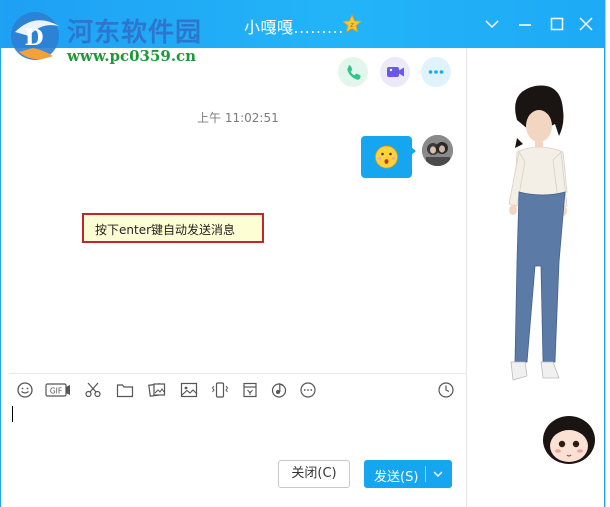 The image size is (610, 507). I want to click on svg-text: z, so click(352, 25).